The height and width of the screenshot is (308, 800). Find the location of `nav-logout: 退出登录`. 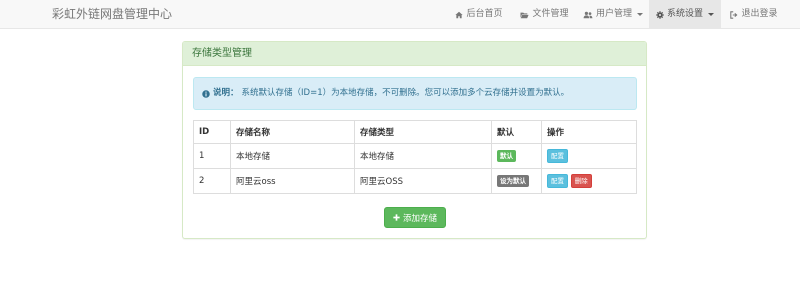

nav-logout: 退出登录 is located at coordinates (754, 14).